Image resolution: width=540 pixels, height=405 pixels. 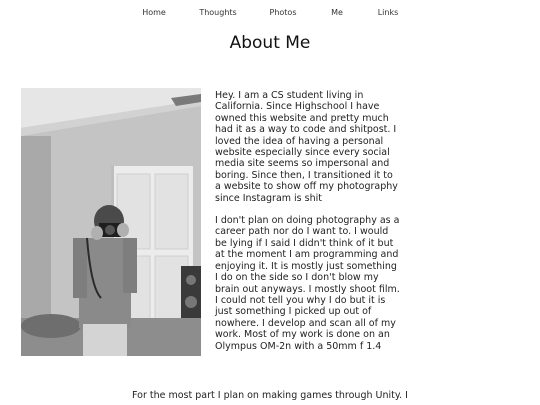 I want to click on top-navigation: Home Thoughts Photos Me Links, so click(x=270, y=14).